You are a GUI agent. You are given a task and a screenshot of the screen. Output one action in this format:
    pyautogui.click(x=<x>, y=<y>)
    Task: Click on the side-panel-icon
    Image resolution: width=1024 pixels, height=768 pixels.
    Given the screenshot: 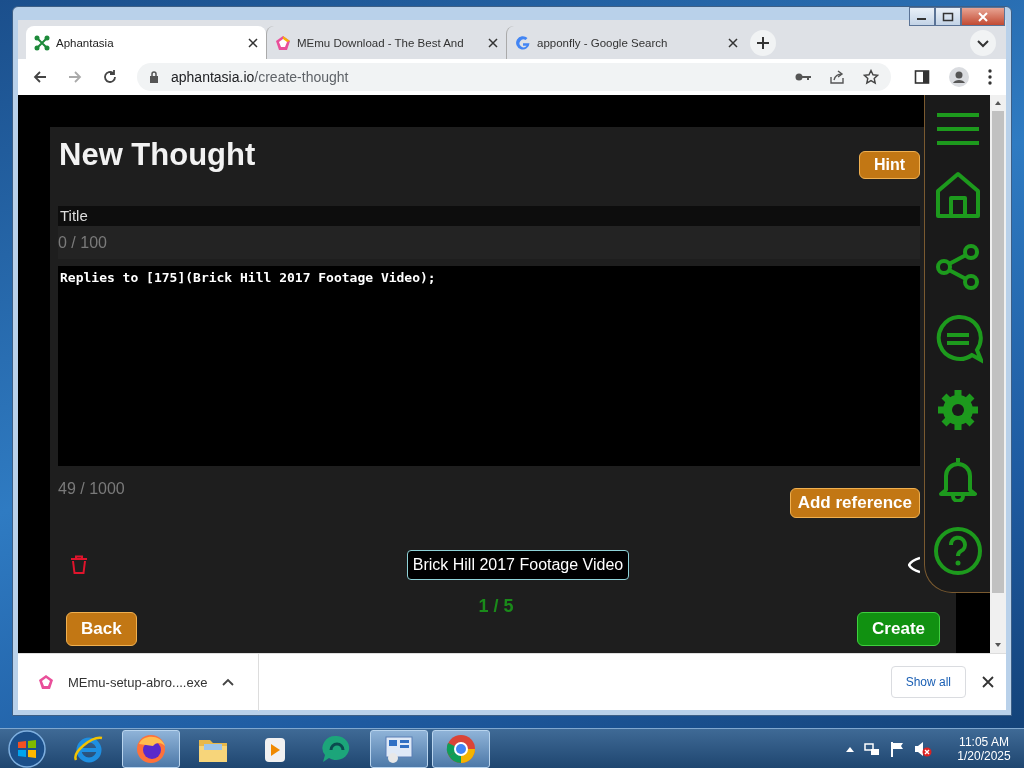 What is the action you would take?
    pyautogui.click(x=922, y=77)
    